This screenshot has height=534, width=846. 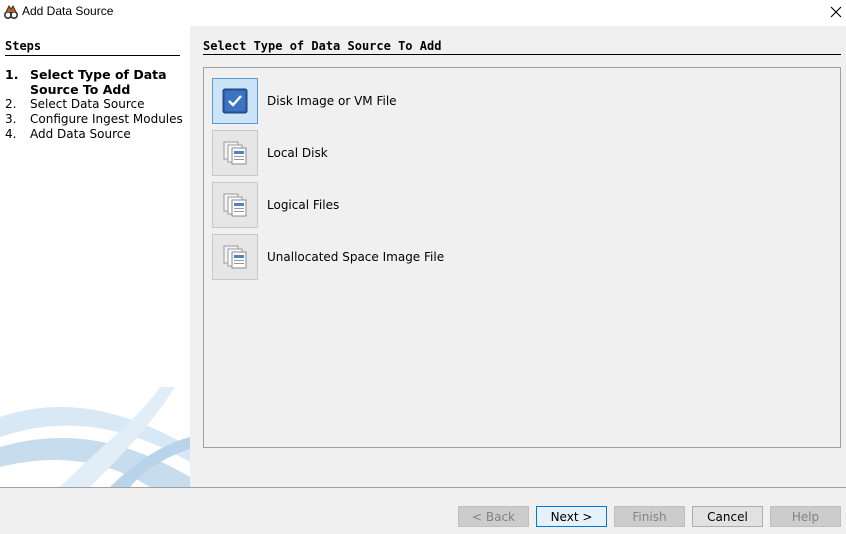 What do you see at coordinates (92, 55) in the screenshot?
I see `steps-divider` at bounding box center [92, 55].